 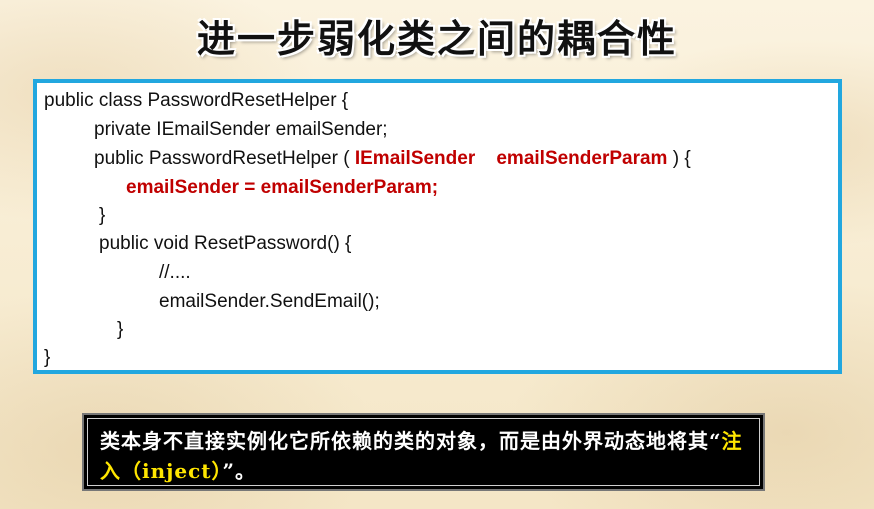 I want to click on code-line-class-close: }, so click(x=47, y=357).